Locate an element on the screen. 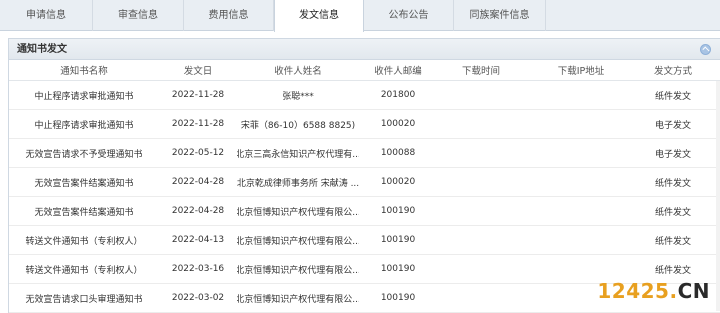 The image size is (720, 313). tab-5: 公布公告 is located at coordinates (409, 15).